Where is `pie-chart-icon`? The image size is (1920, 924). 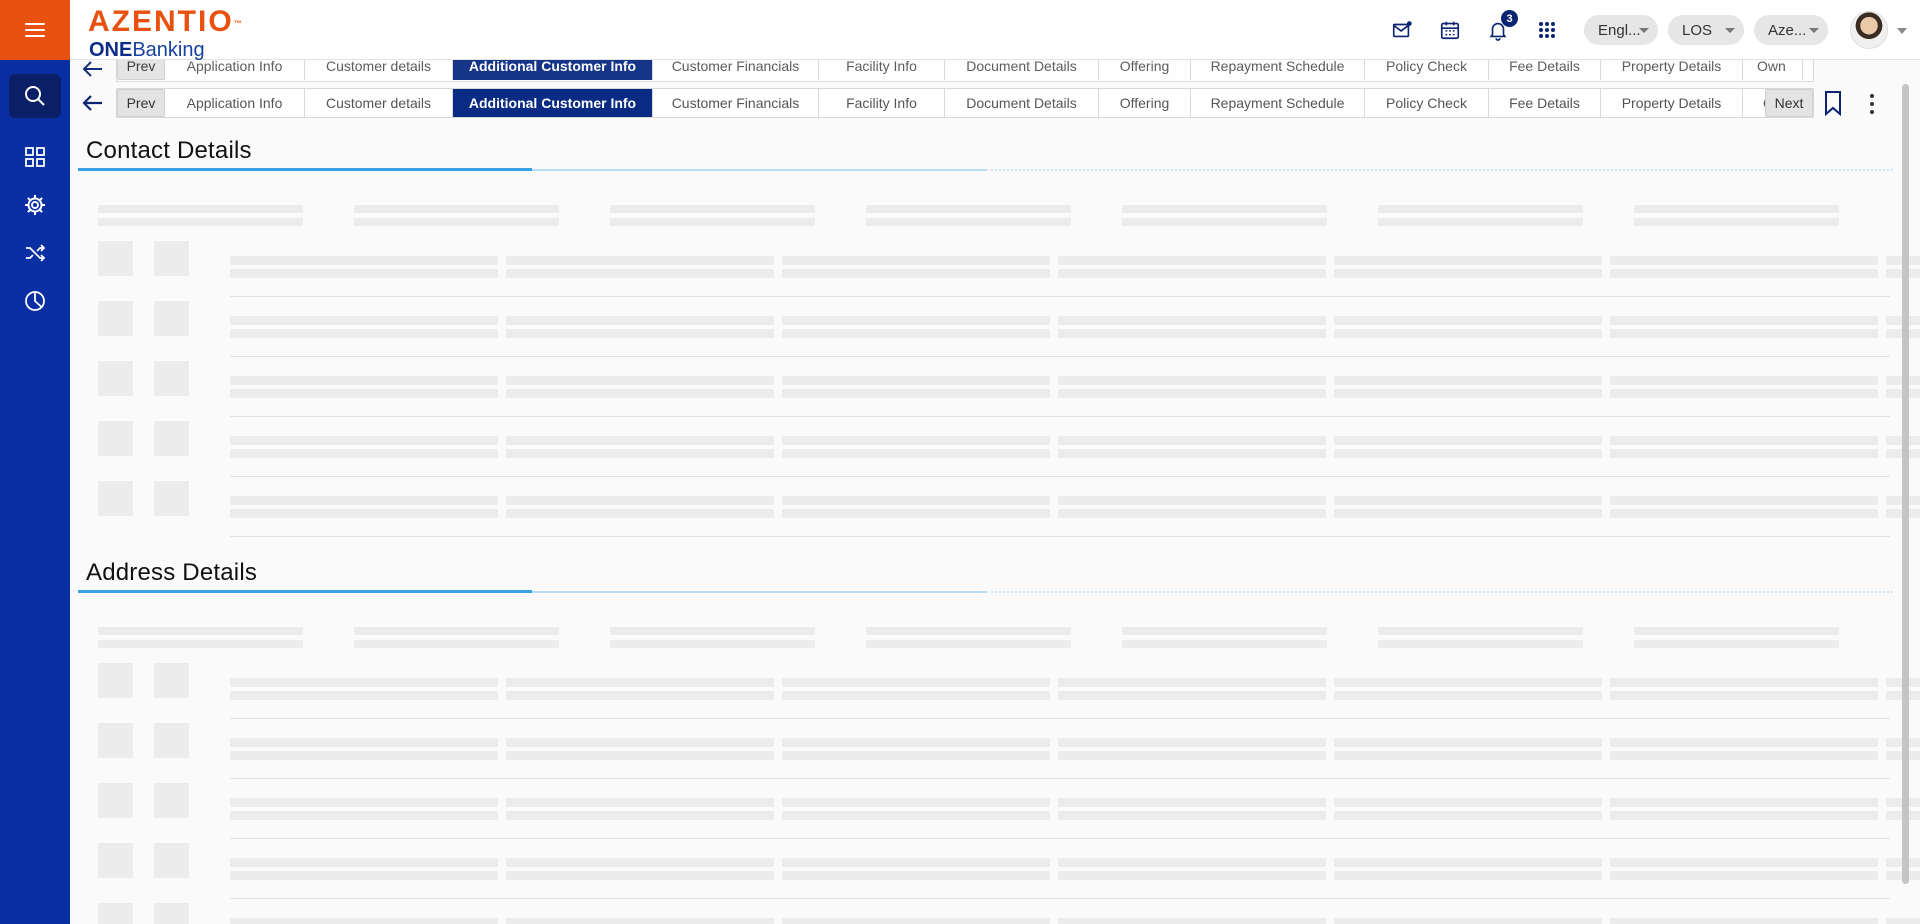
pie-chart-icon is located at coordinates (35, 301).